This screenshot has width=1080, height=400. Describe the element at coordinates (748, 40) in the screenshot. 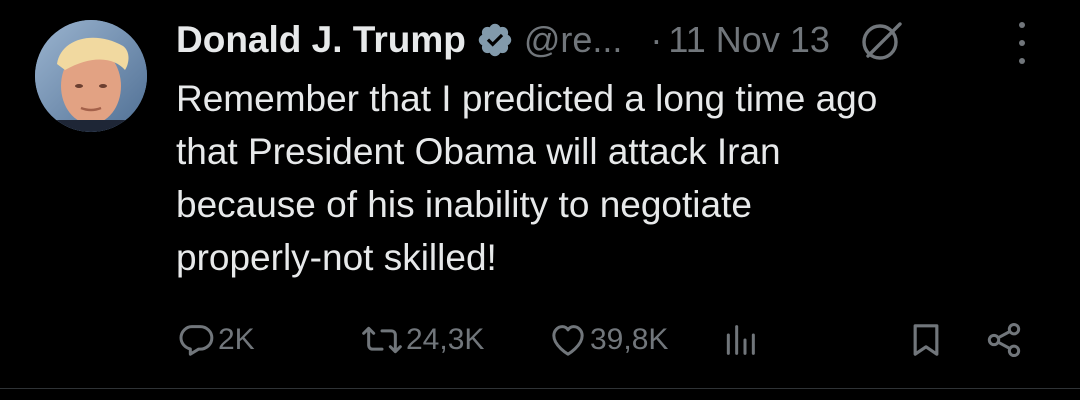

I see `tweet-date: 11 Nov 13` at that location.